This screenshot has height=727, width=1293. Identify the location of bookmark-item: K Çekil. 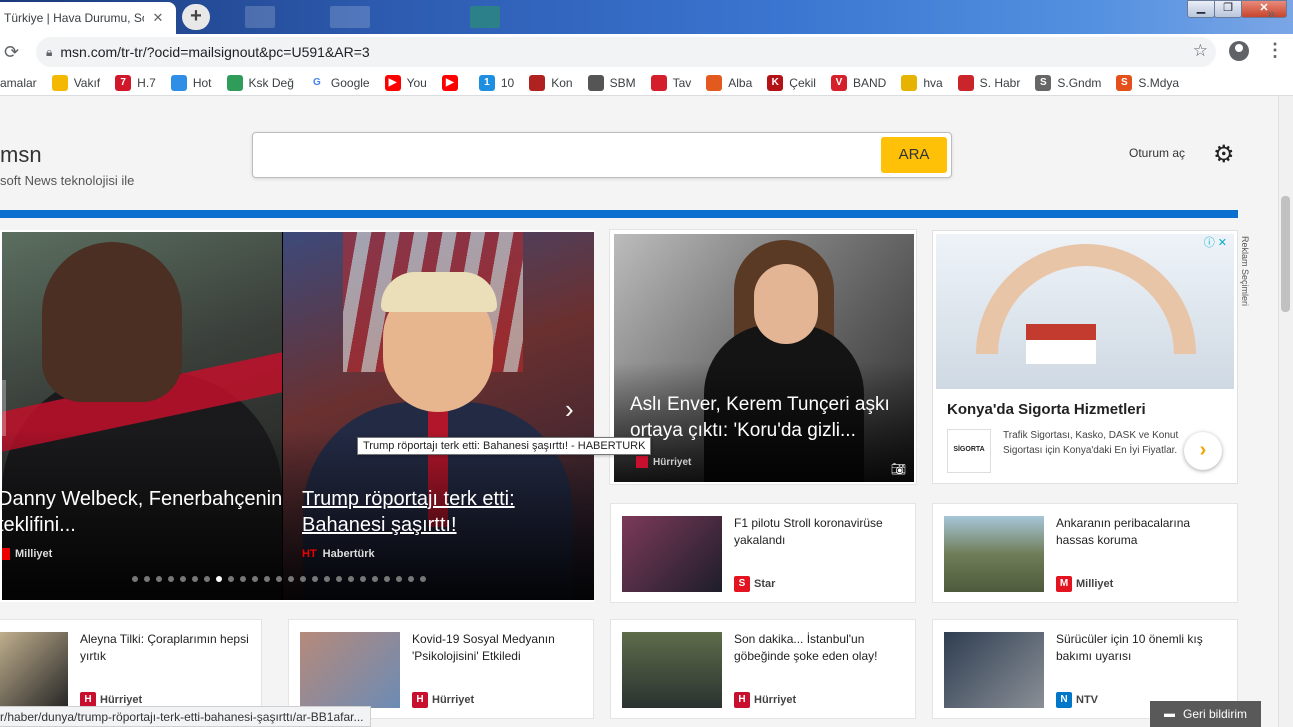
(791, 82).